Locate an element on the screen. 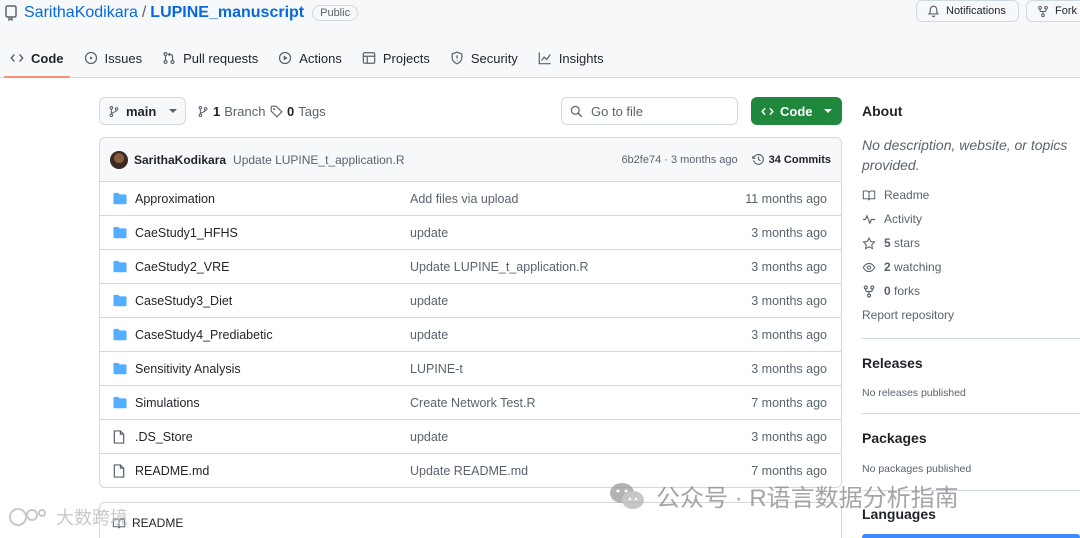  tab-security: Security is located at coordinates (484, 58).